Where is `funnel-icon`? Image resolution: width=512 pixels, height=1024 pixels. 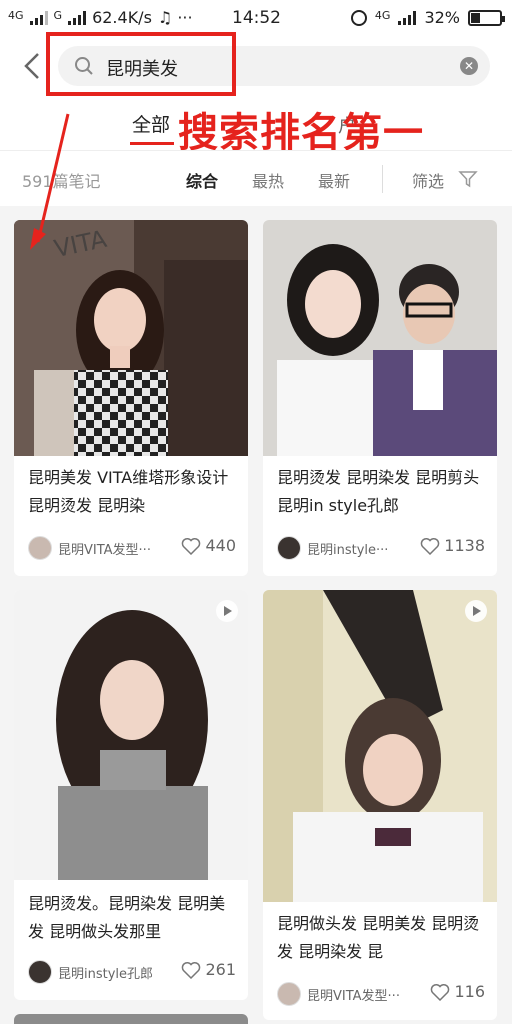 funnel-icon is located at coordinates (468, 179).